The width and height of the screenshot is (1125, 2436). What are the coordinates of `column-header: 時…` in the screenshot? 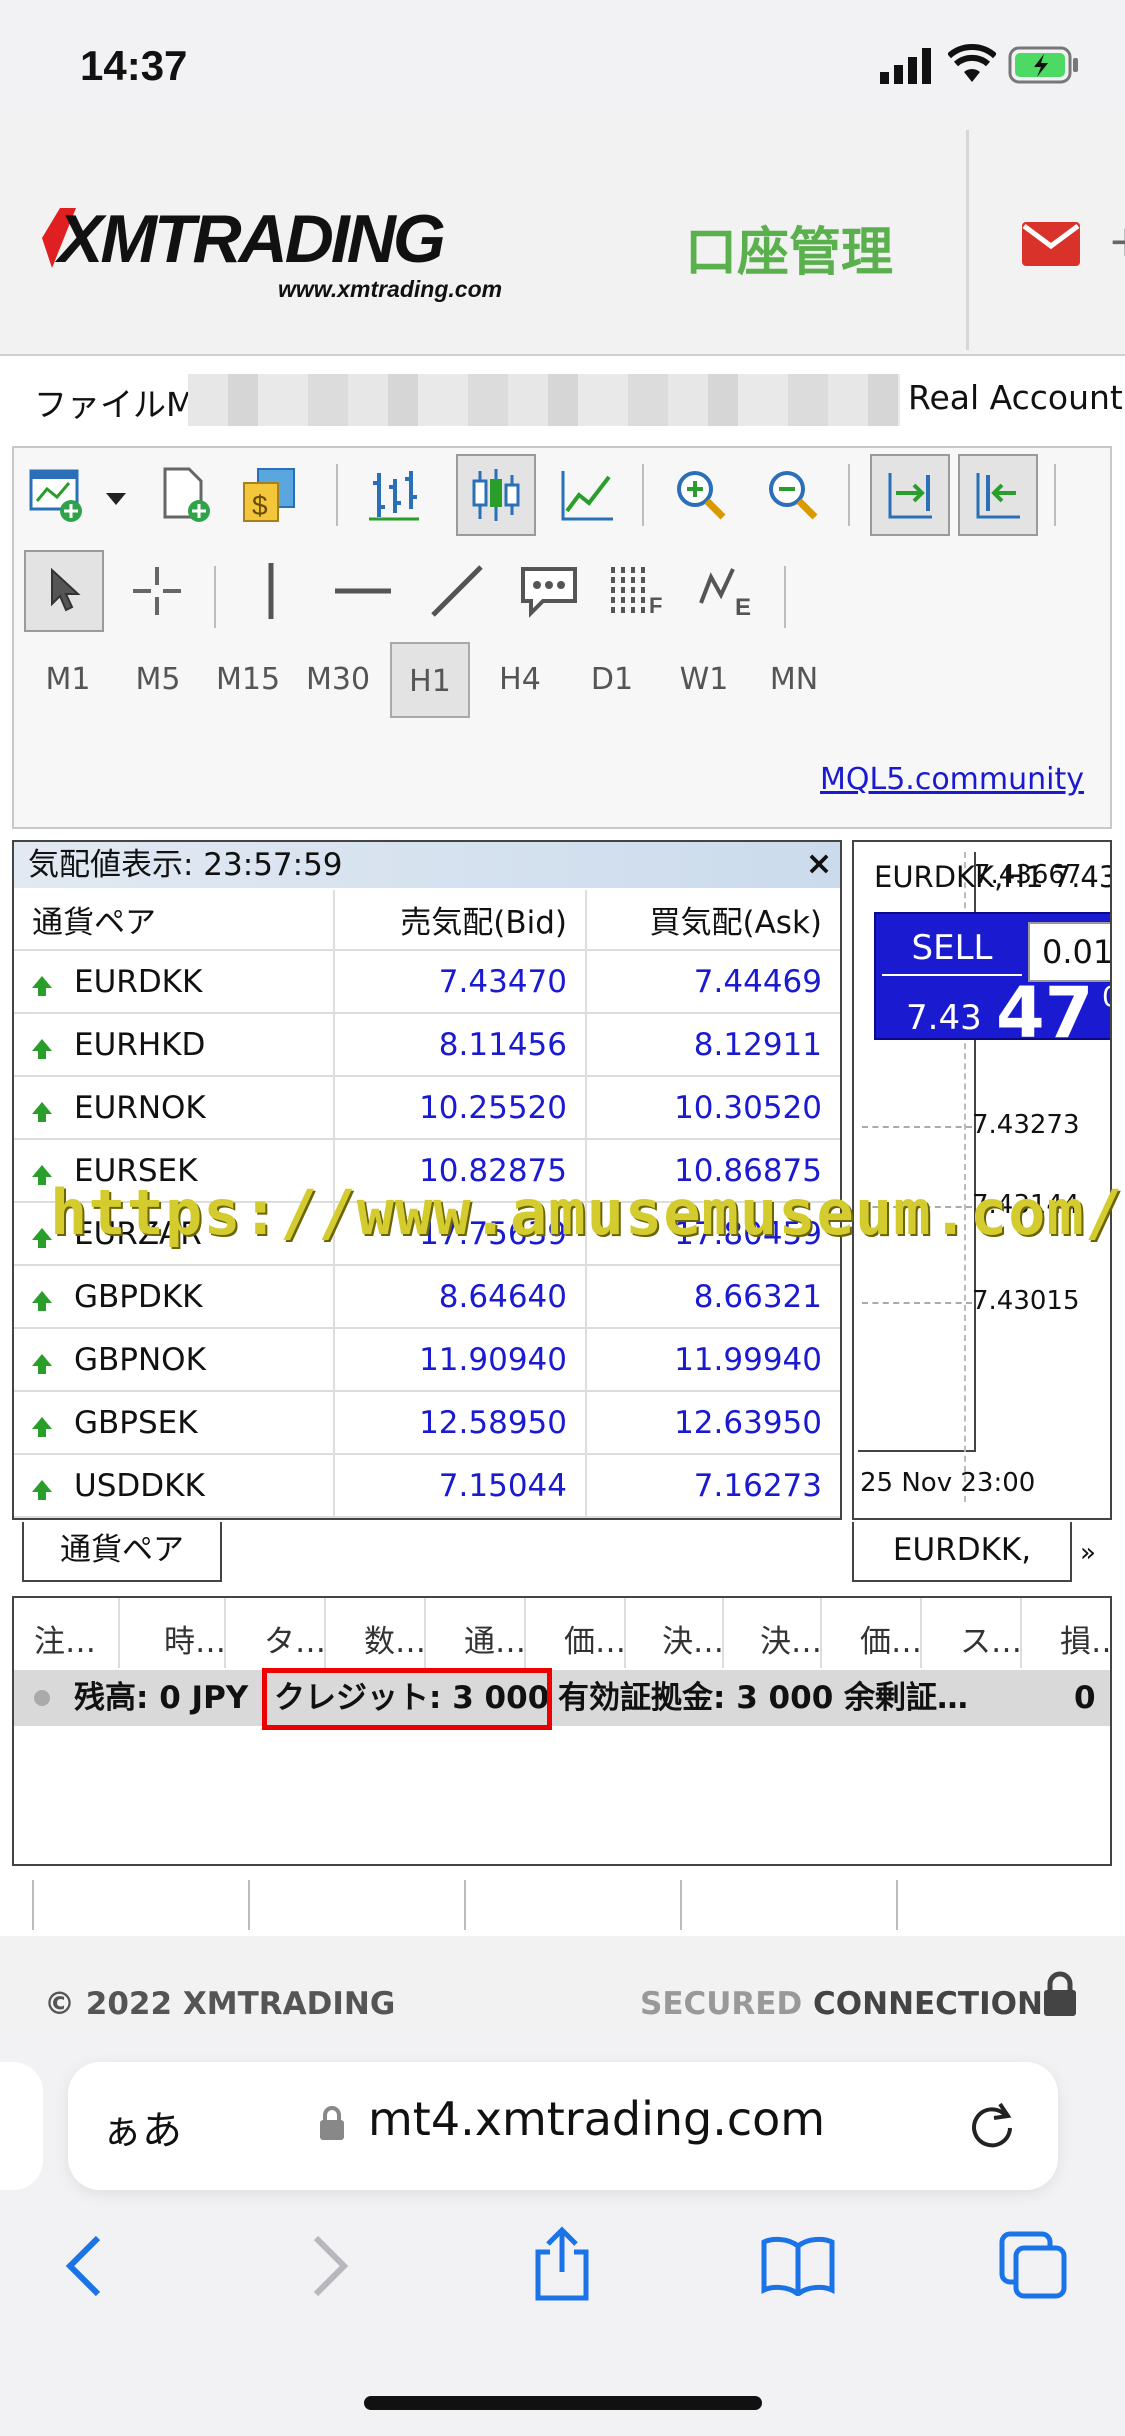 It's located at (195, 1638).